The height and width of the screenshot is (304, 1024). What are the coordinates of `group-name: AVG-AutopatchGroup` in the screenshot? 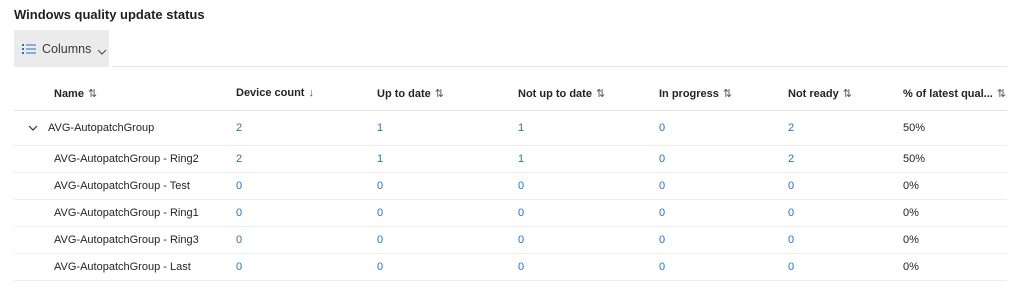 It's located at (101, 128).